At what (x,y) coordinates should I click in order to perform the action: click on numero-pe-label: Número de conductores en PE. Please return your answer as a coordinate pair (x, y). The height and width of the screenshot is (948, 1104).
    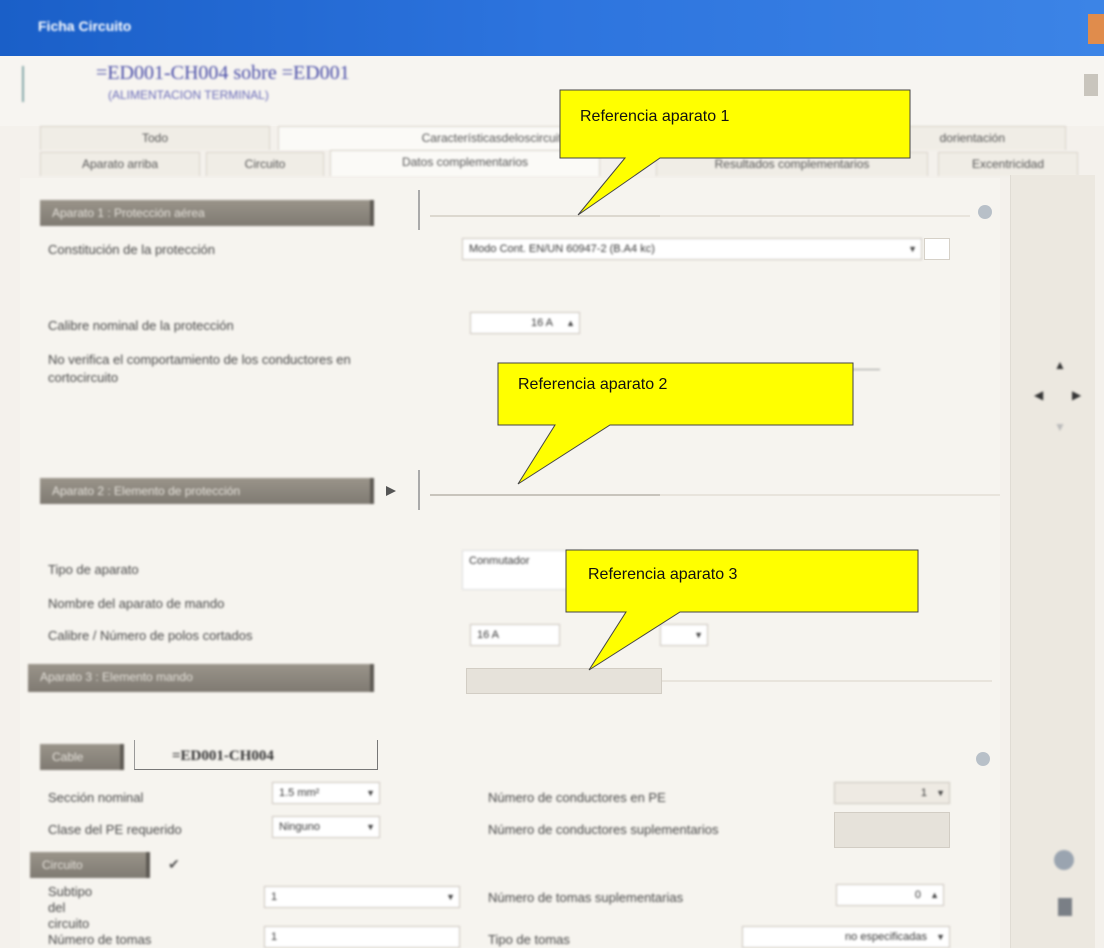
    Looking at the image, I should click on (577, 797).